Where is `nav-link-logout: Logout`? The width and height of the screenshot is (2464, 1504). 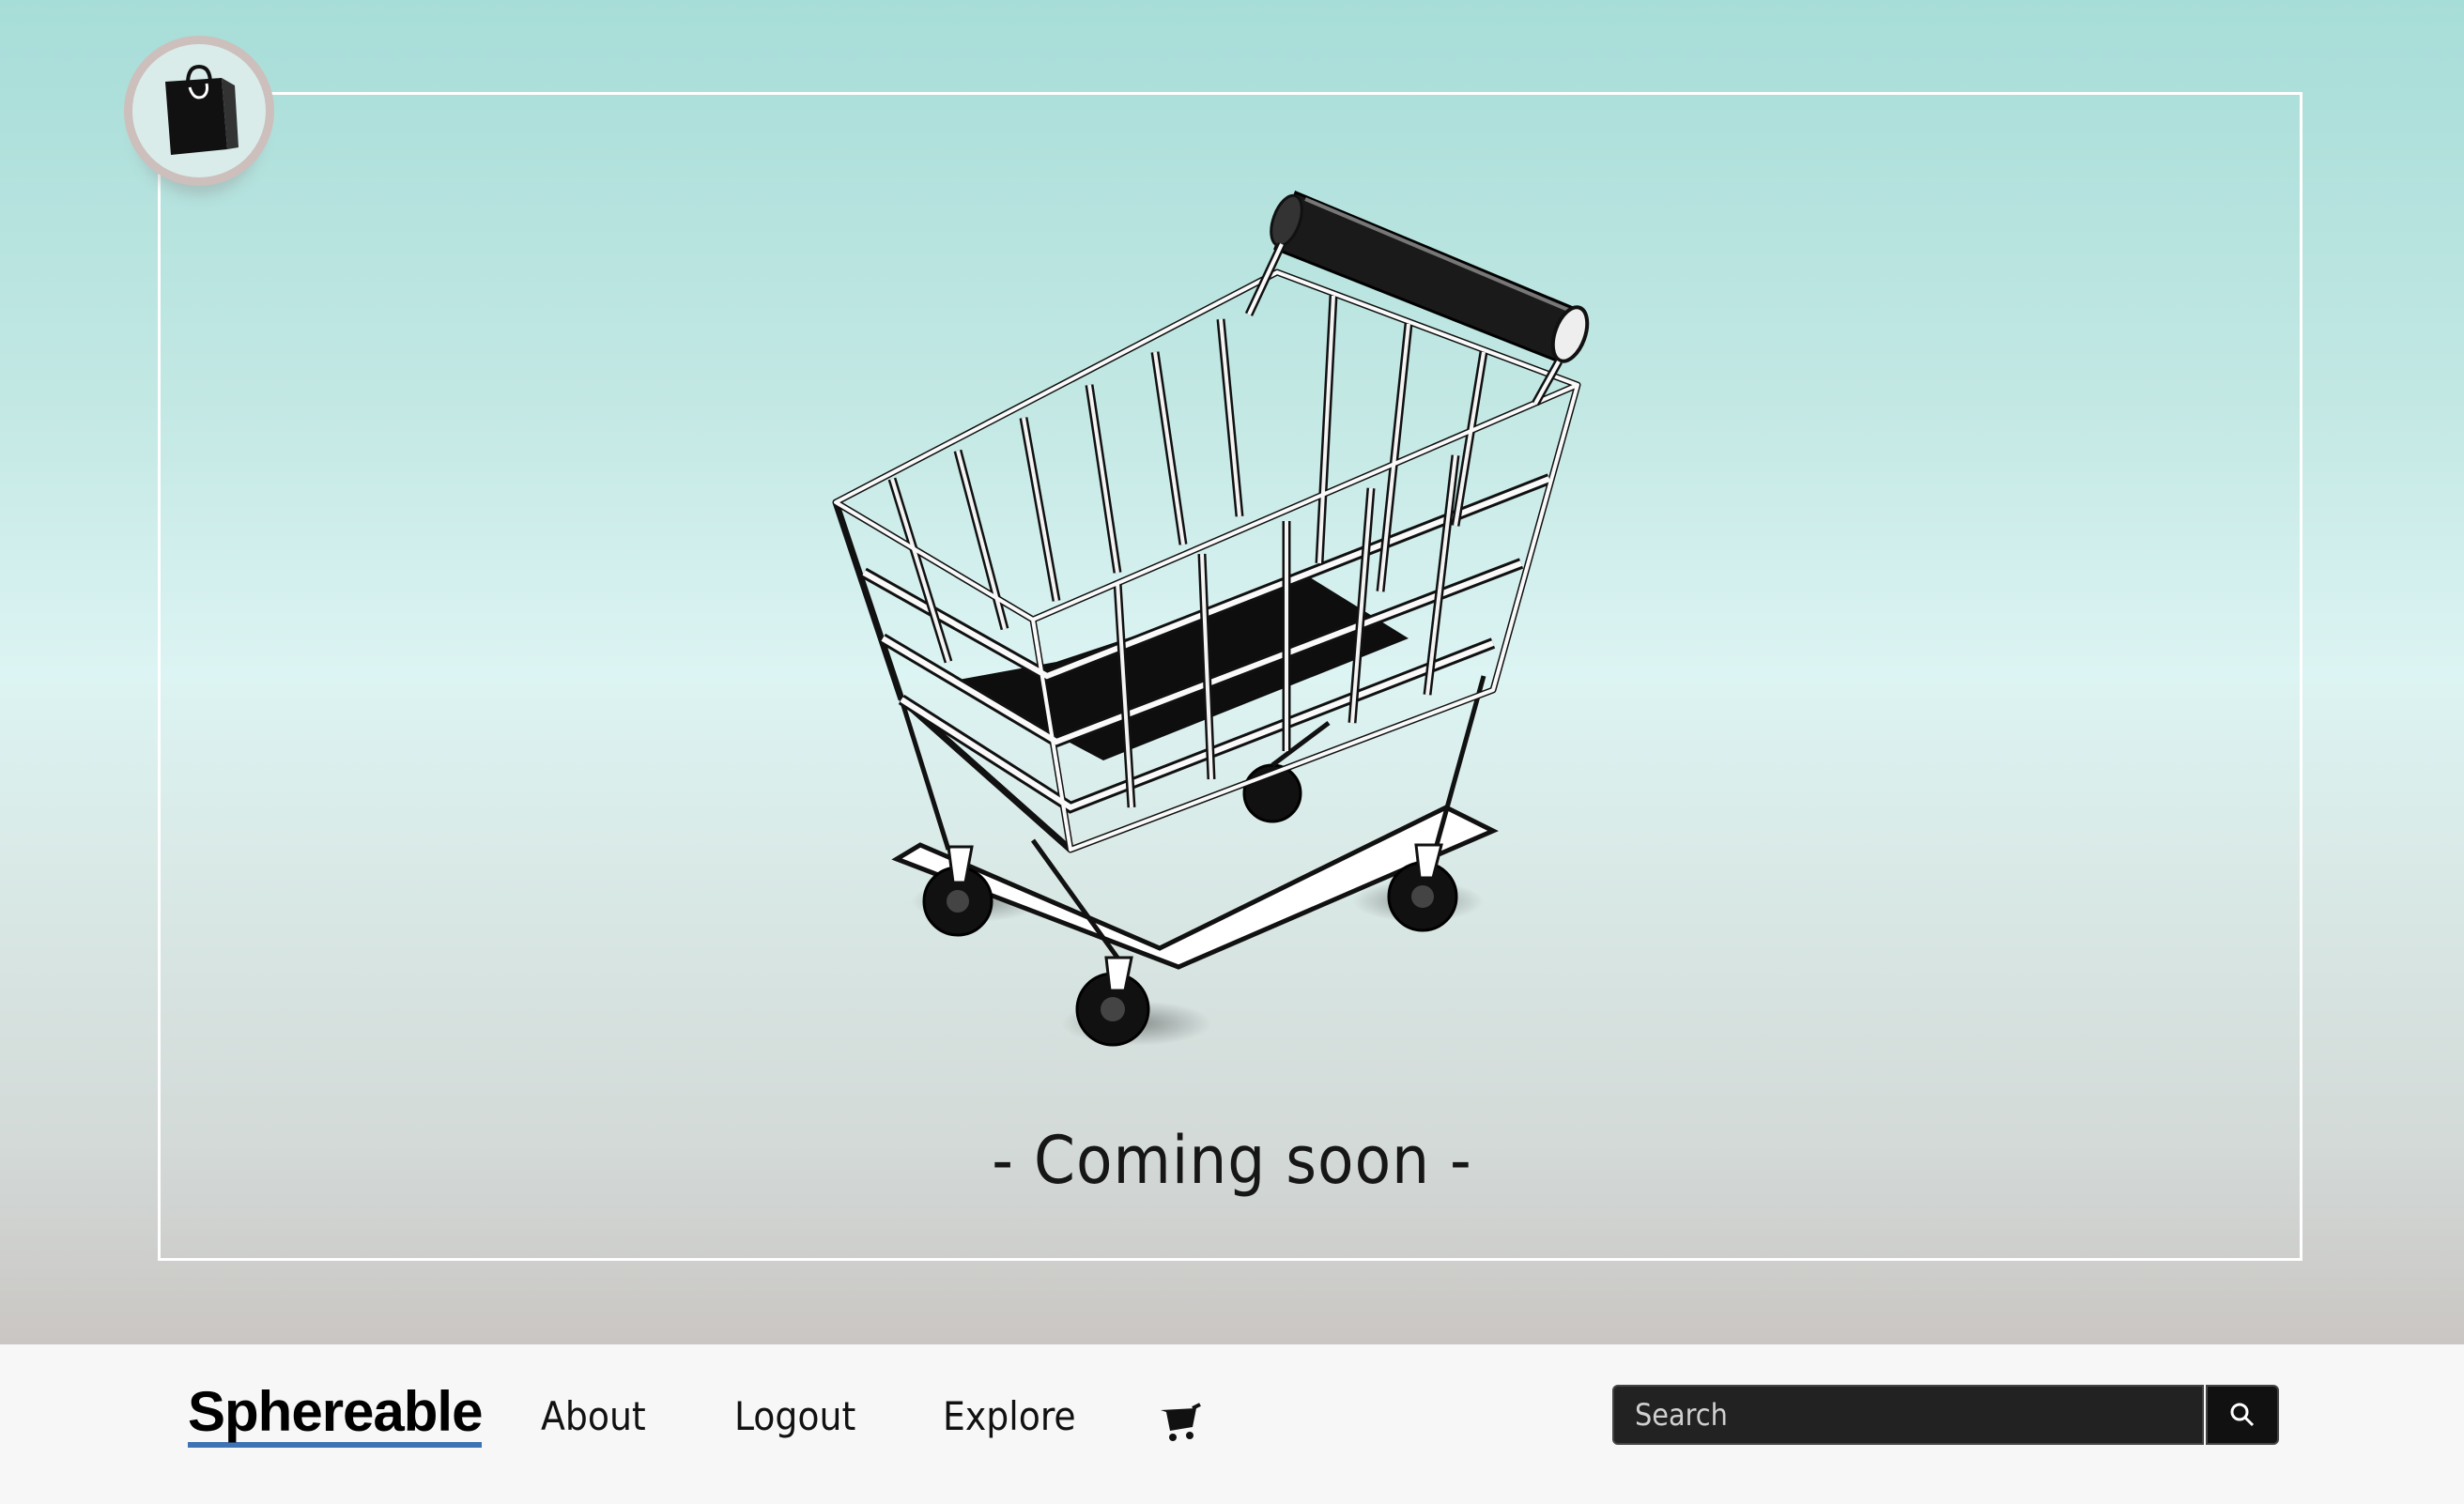
nav-link-logout: Logout is located at coordinates (794, 1416).